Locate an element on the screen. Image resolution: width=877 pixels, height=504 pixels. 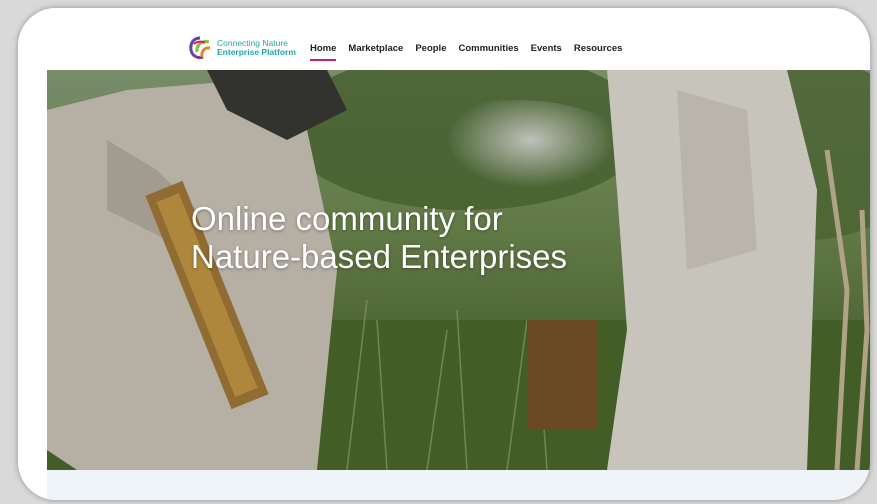
logo-wordmark: Connecting Nature Enterprise Platform is located at coordinates (256, 48).